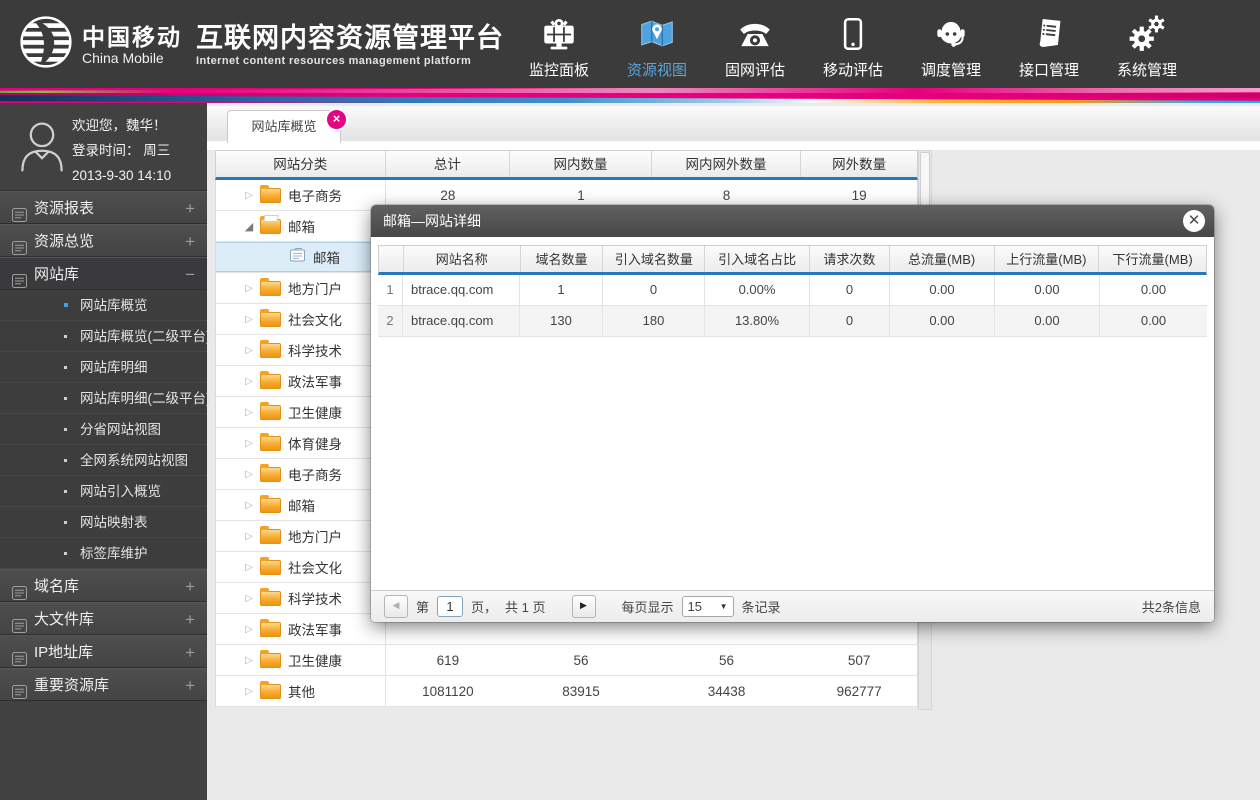 This screenshot has height=800, width=1260. I want to click on table-cell: 56, so click(581, 660).